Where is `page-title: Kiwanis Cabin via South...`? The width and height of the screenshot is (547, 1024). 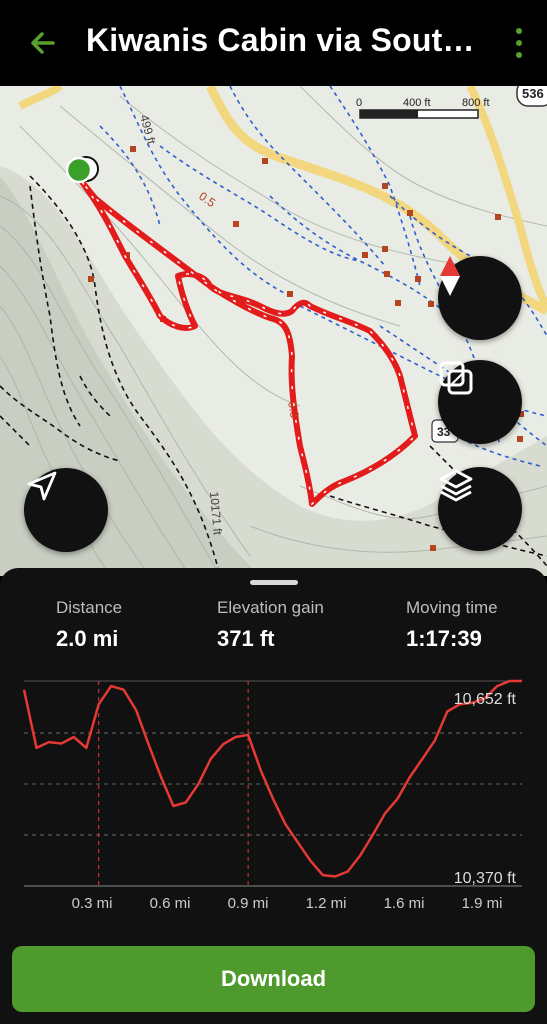
page-title: Kiwanis Cabin via South... is located at coordinates (286, 40).